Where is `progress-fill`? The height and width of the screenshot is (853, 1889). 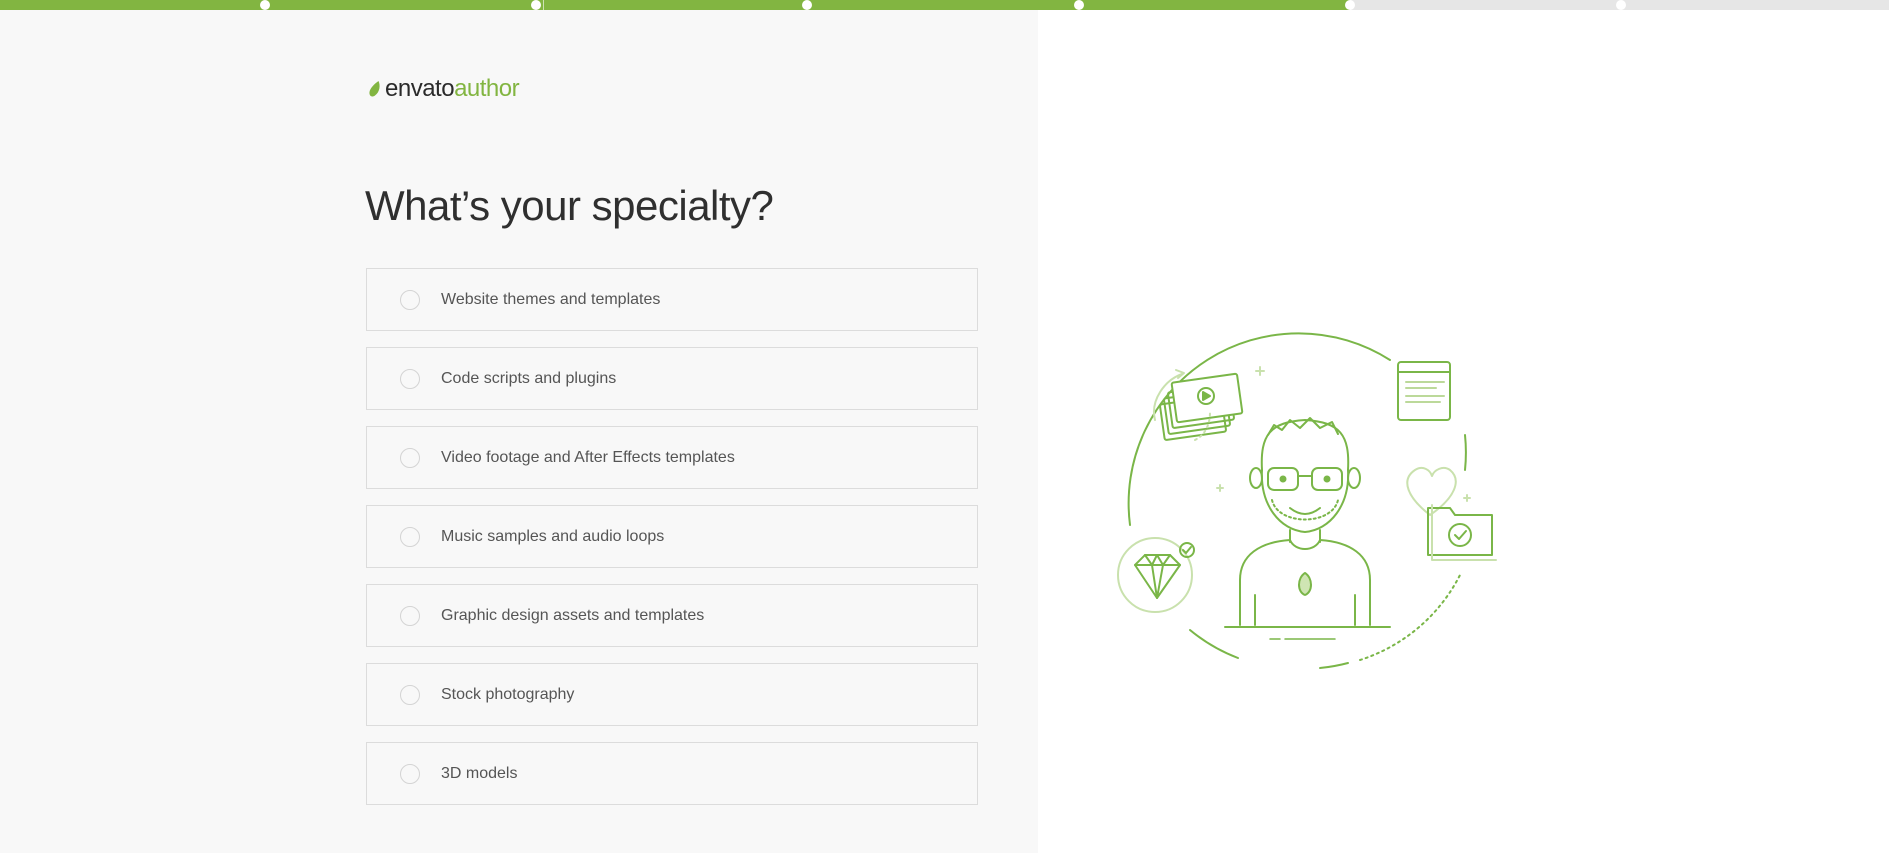 progress-fill is located at coordinates (675, 5).